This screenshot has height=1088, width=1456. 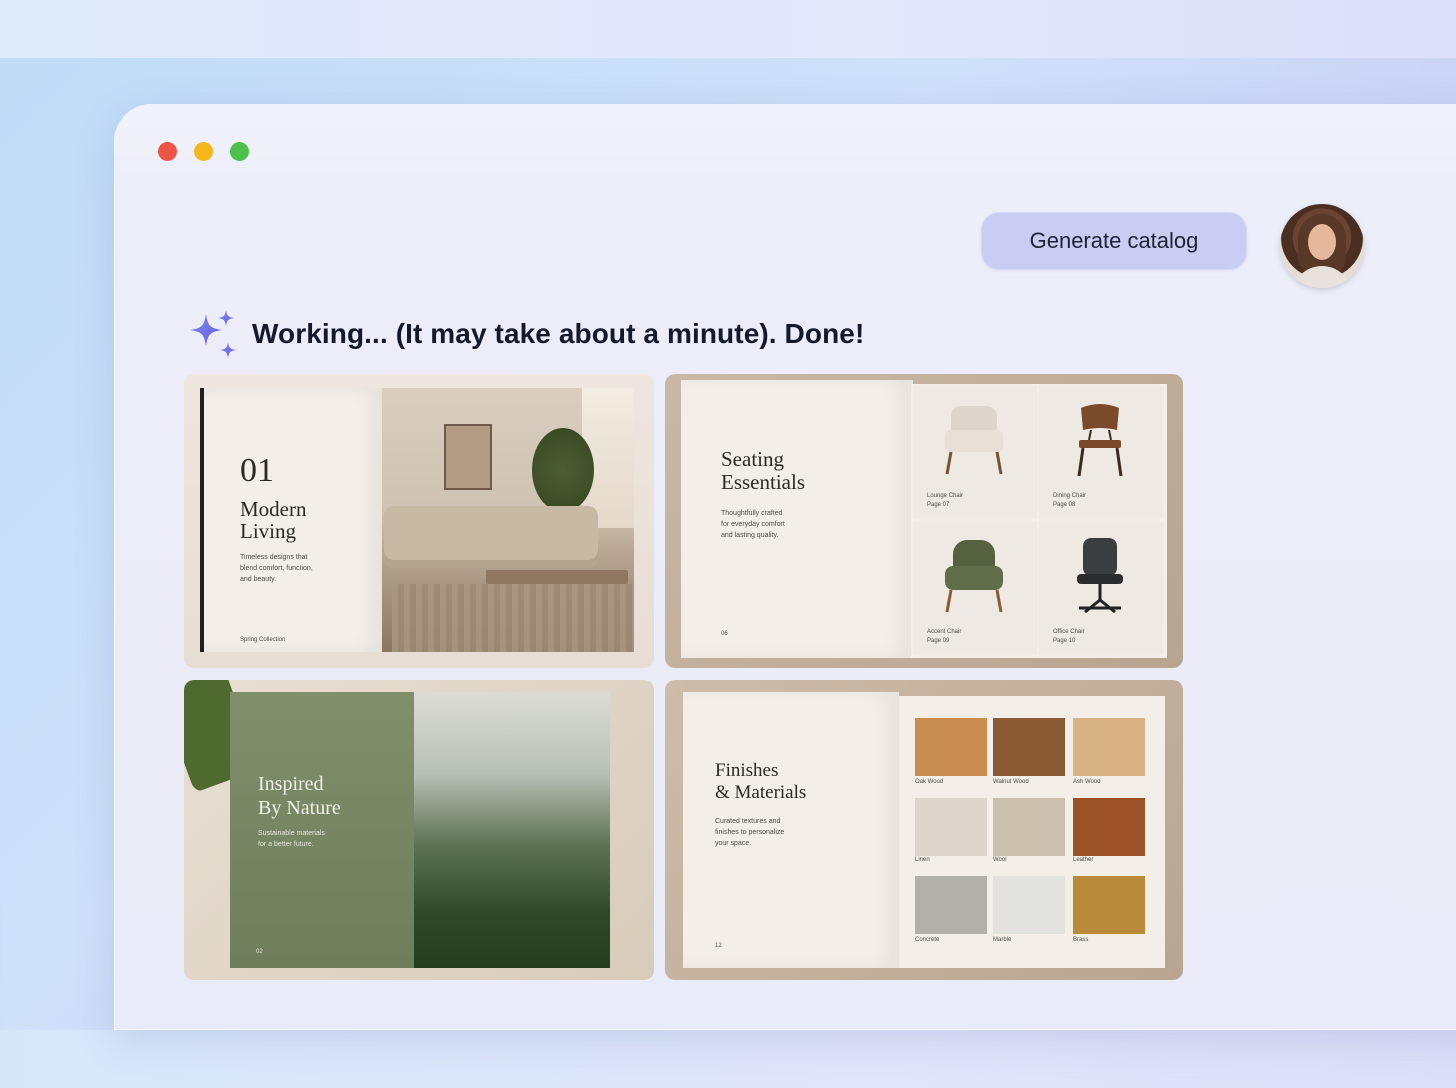 What do you see at coordinates (1002, 940) in the screenshot?
I see `swatch-label: Marble` at bounding box center [1002, 940].